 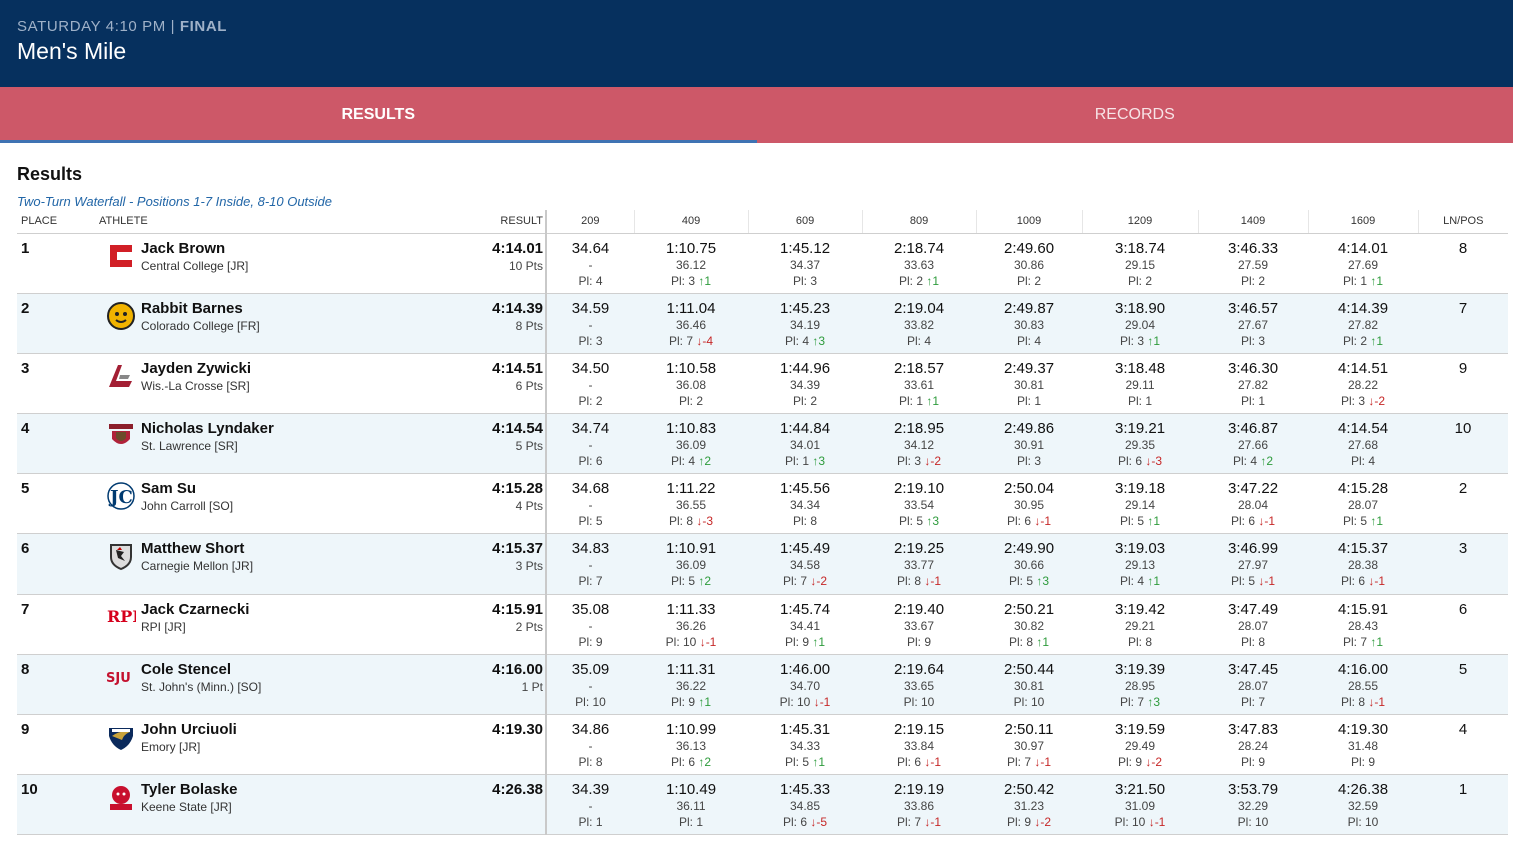 What do you see at coordinates (216, 548) in the screenshot?
I see `athlete-name: Matthew Short` at bounding box center [216, 548].